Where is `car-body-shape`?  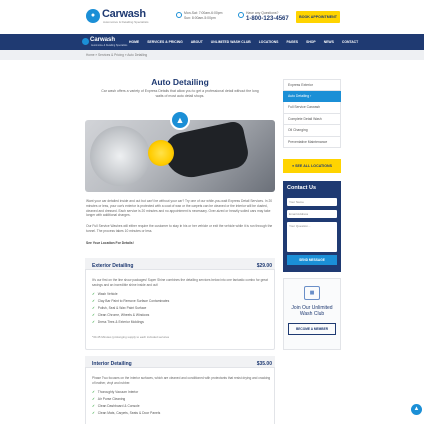
car-body-shape is located at coordinates (120, 156).